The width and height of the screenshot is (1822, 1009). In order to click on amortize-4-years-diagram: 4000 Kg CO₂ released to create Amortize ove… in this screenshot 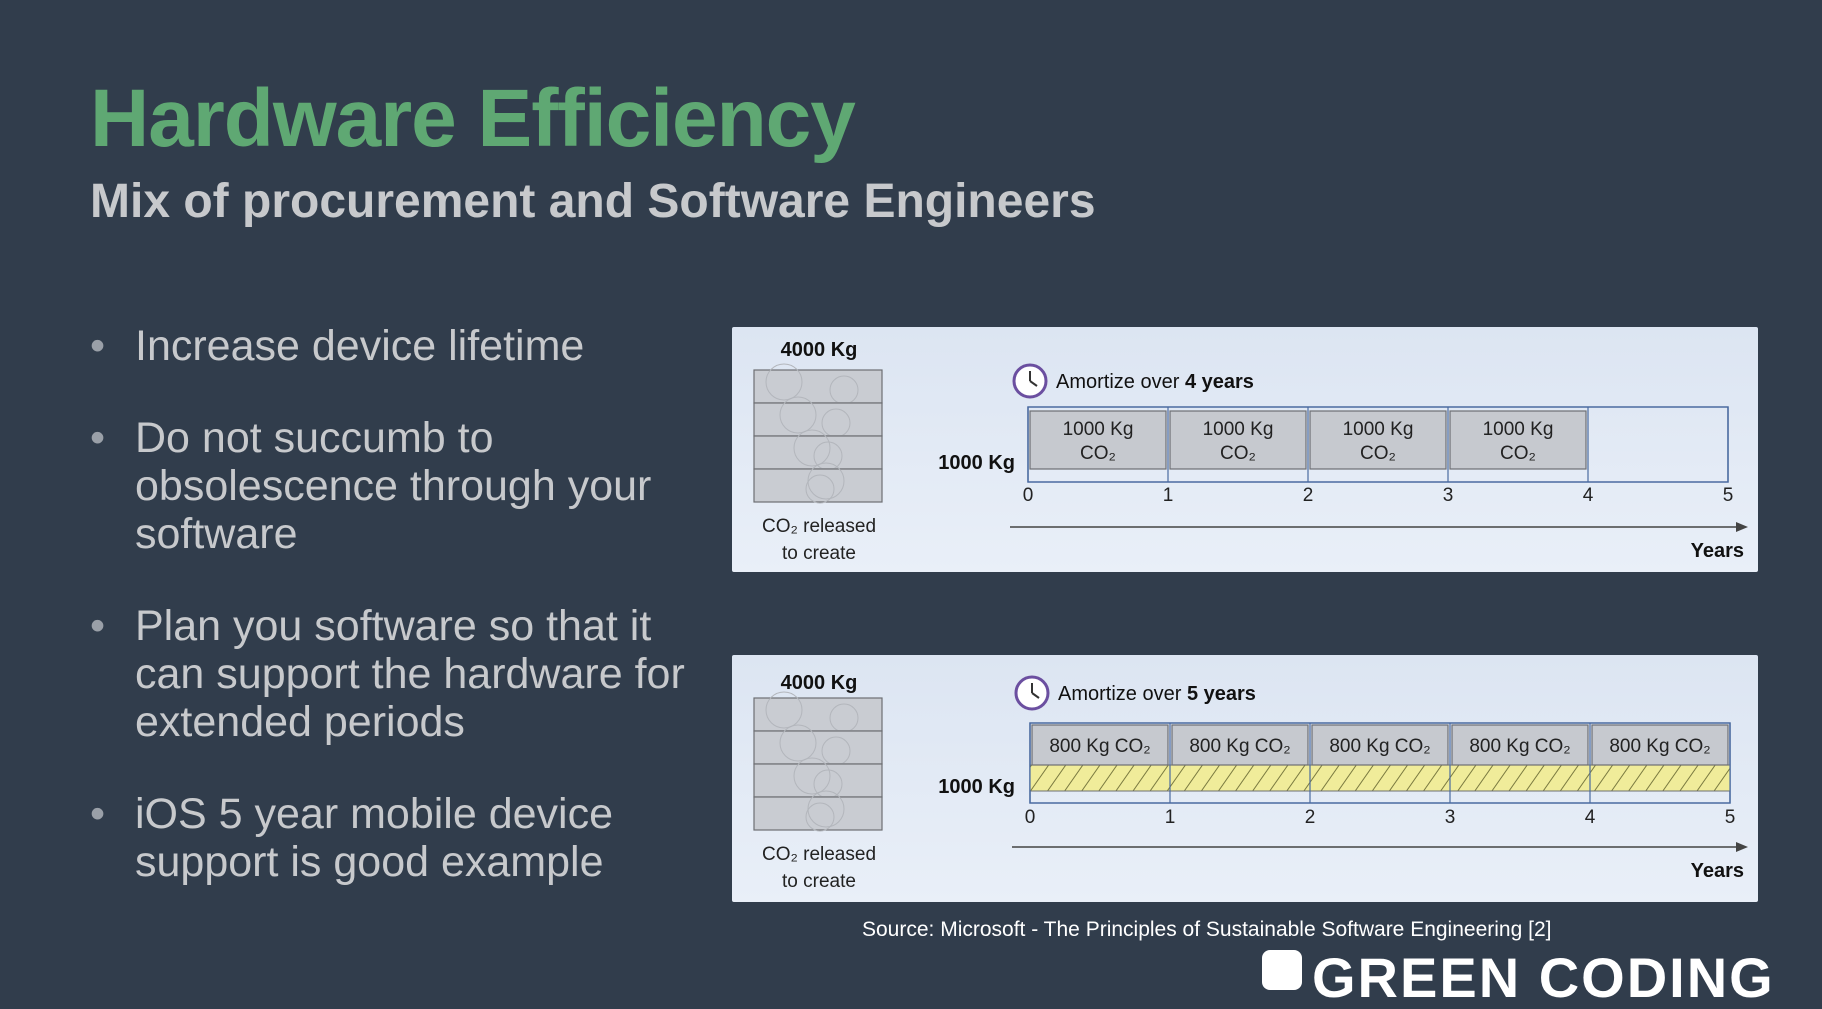, I will do `click(1245, 449)`.